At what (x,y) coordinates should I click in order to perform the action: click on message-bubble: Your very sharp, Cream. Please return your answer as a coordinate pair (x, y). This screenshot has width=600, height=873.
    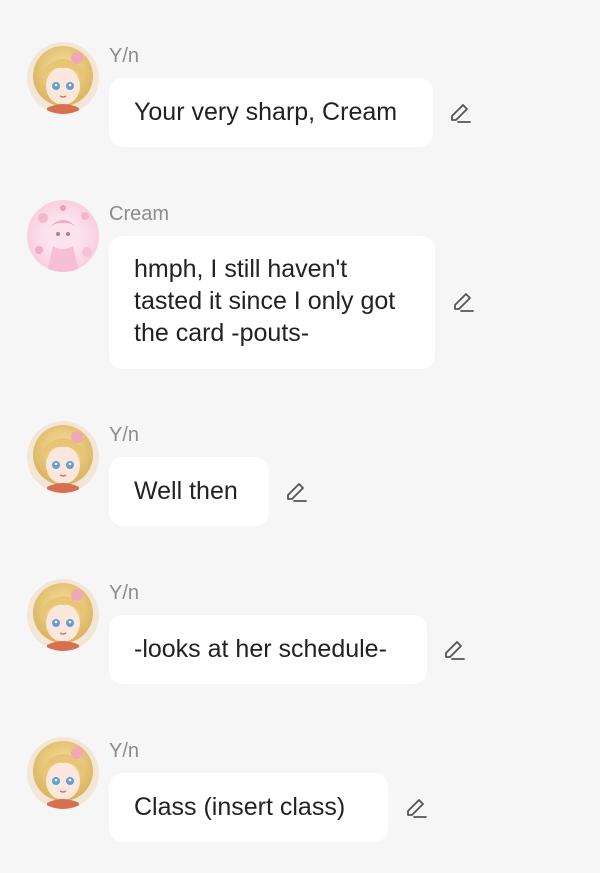
    Looking at the image, I should click on (271, 112).